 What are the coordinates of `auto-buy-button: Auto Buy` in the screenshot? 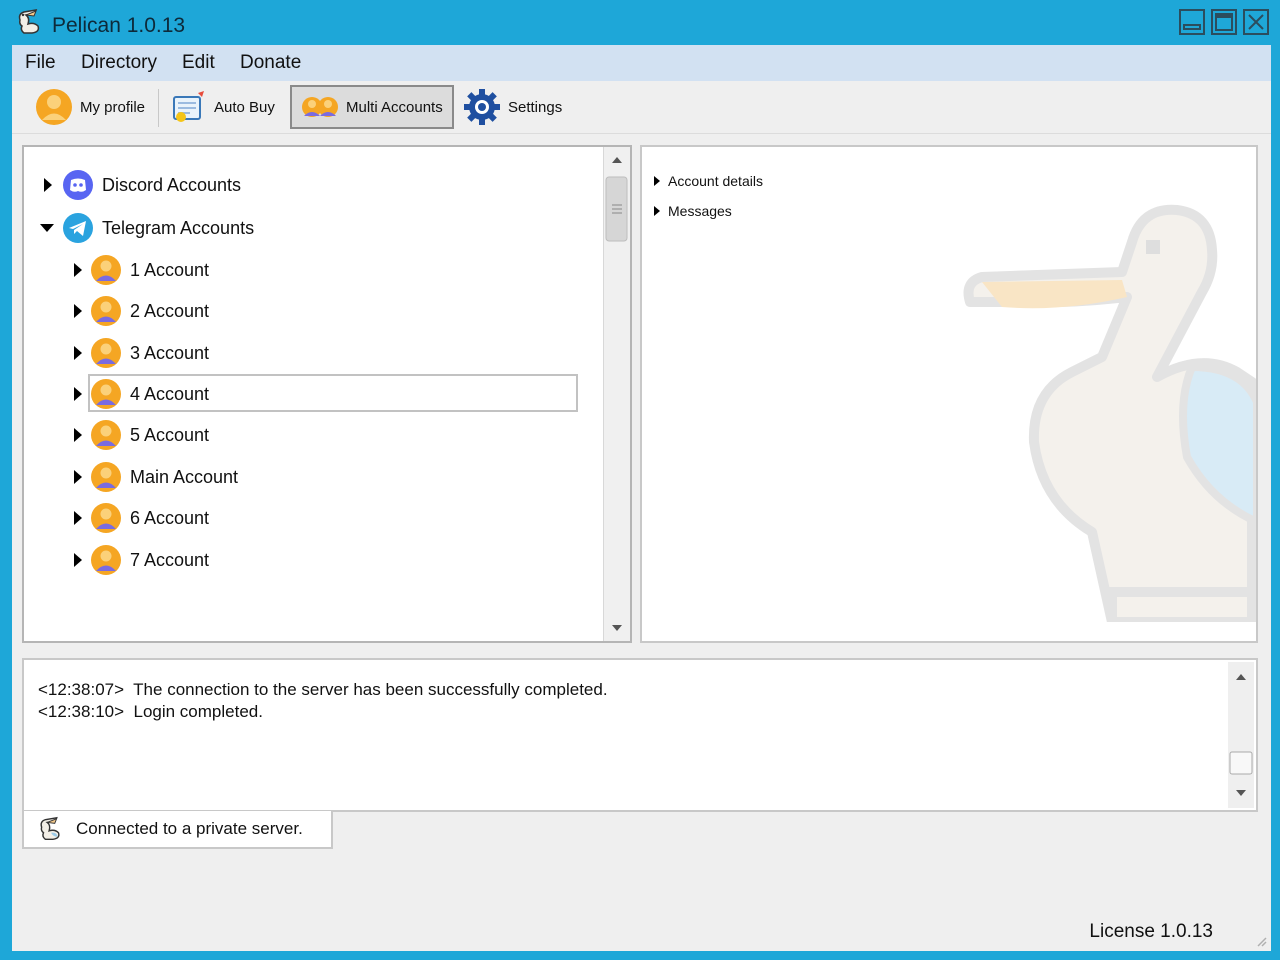 It's located at (225, 107).